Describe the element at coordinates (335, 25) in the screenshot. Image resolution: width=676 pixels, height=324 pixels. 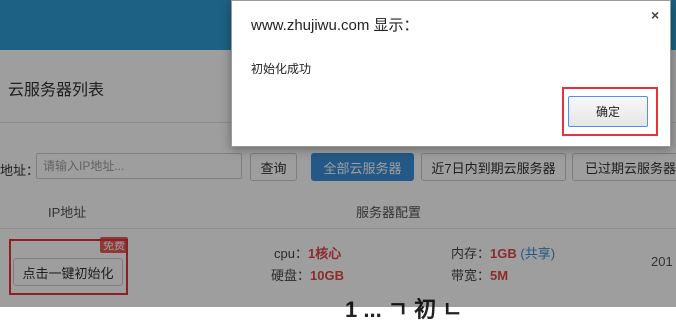
I see `dialog-title: www.zhujiwu.com 显示：` at that location.